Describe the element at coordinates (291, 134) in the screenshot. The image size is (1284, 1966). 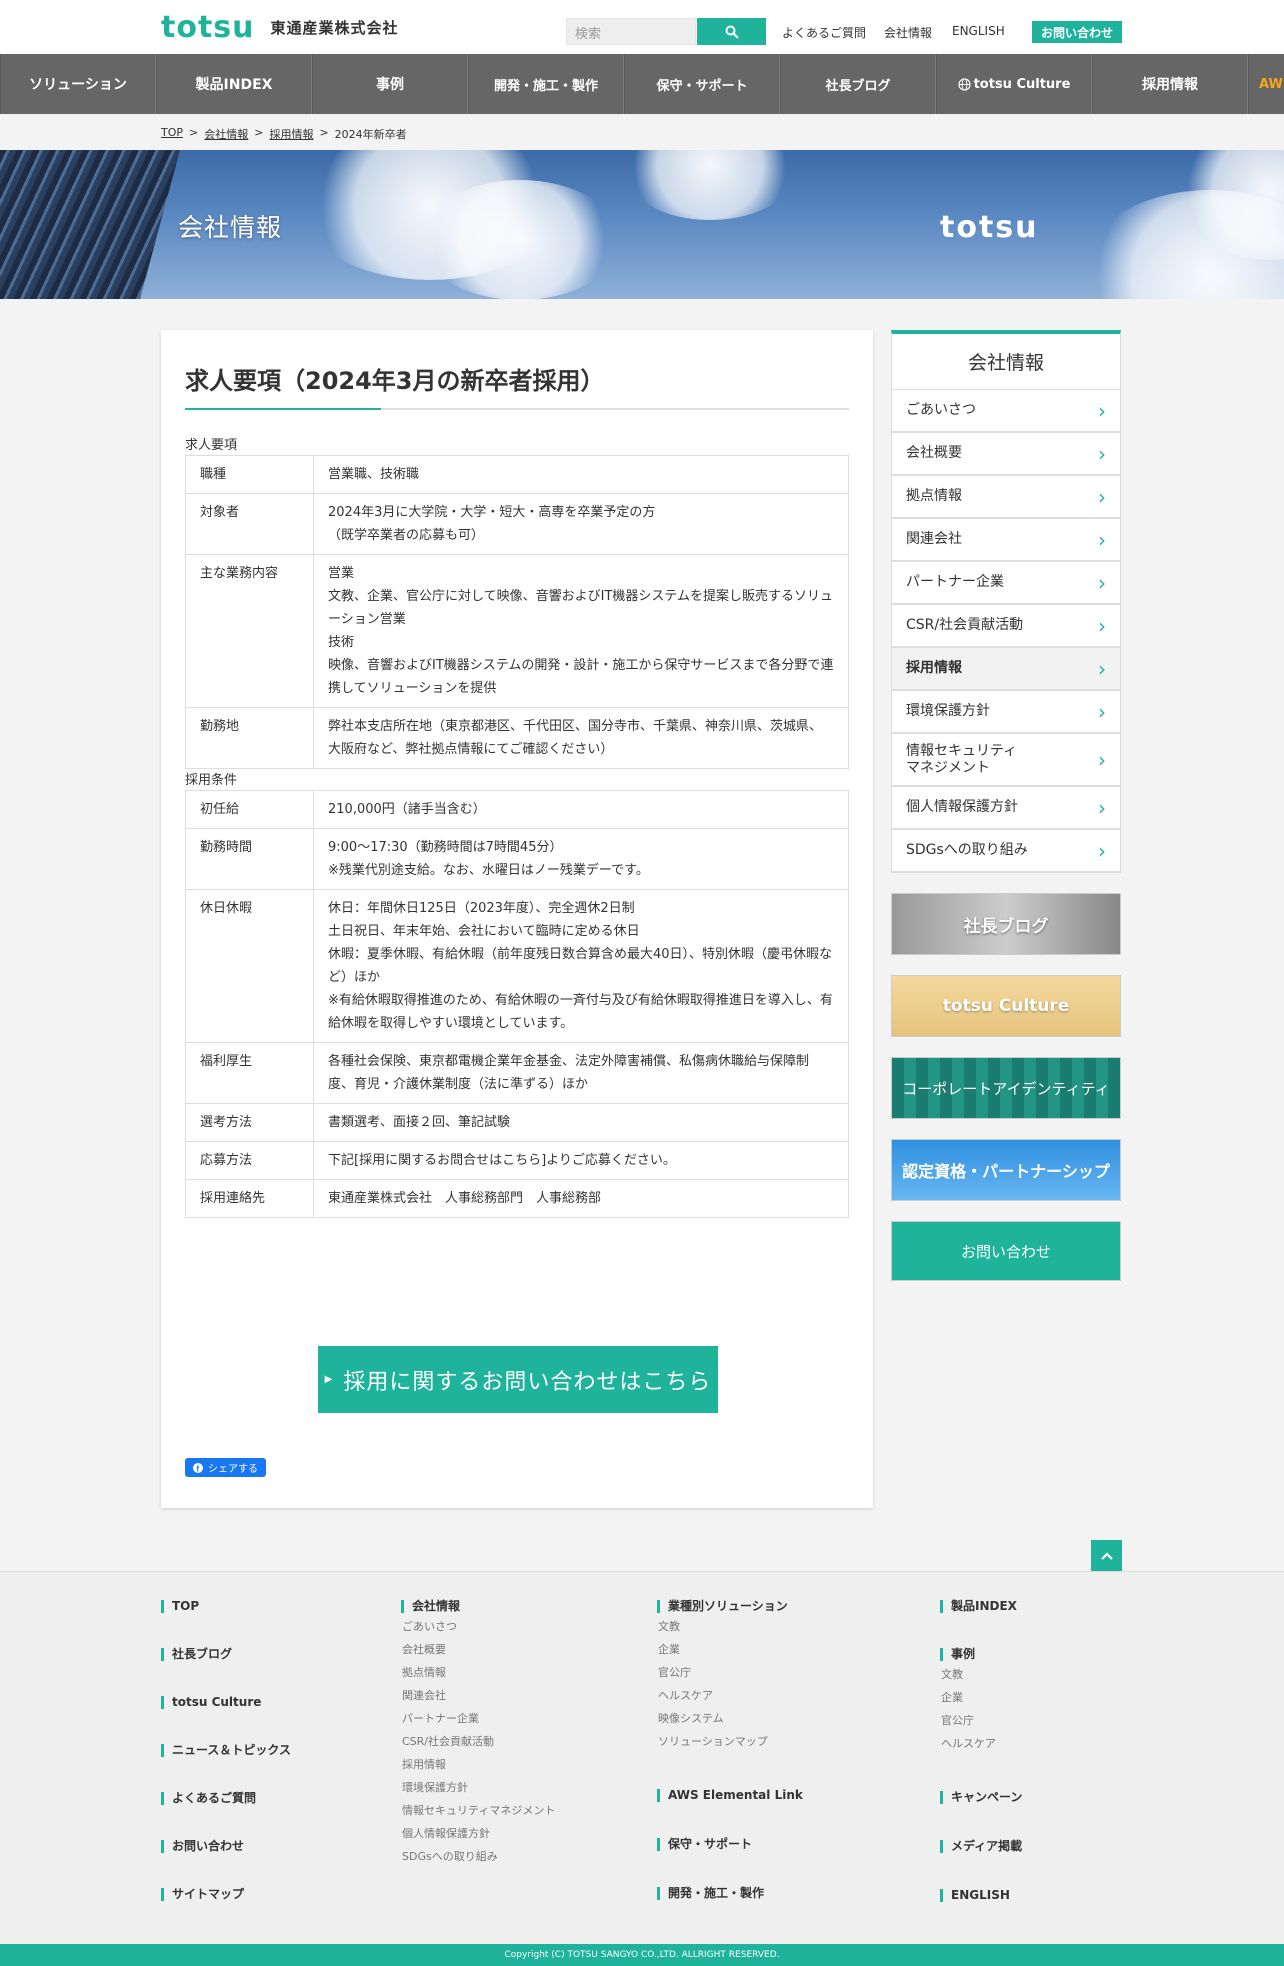
I see `breadcrumb-recruit: 採用情報` at that location.